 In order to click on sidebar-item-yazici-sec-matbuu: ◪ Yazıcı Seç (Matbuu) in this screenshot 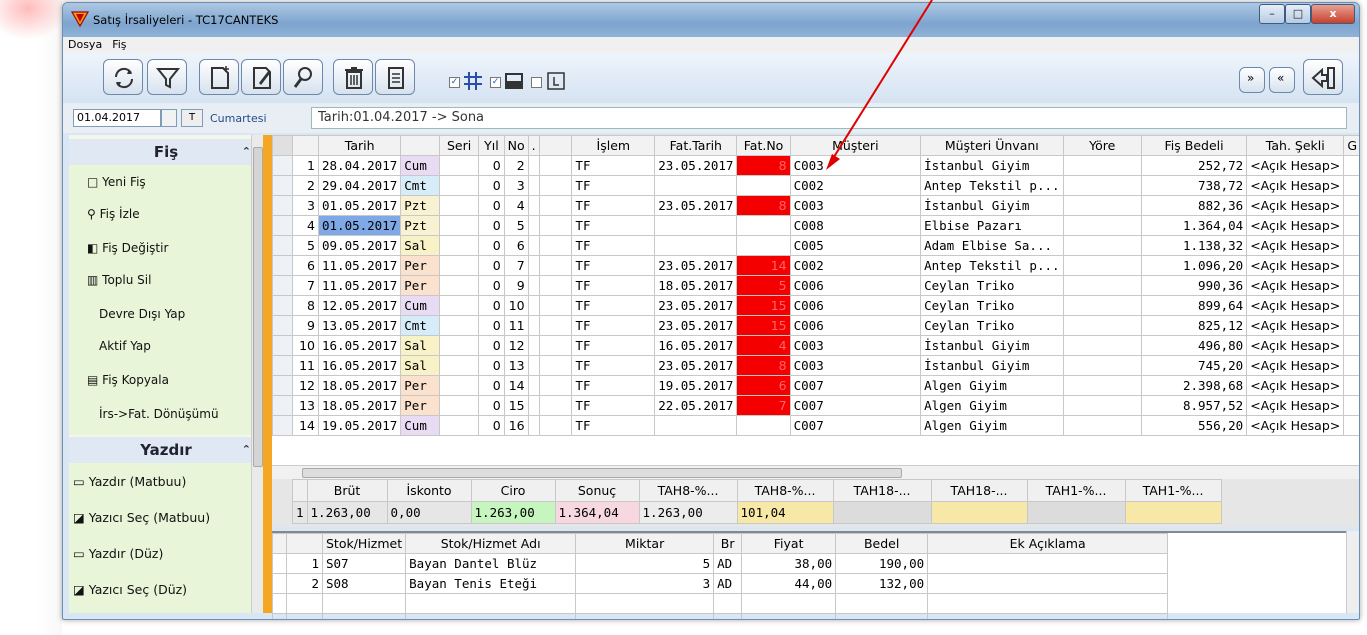, I will do `click(166, 518)`.